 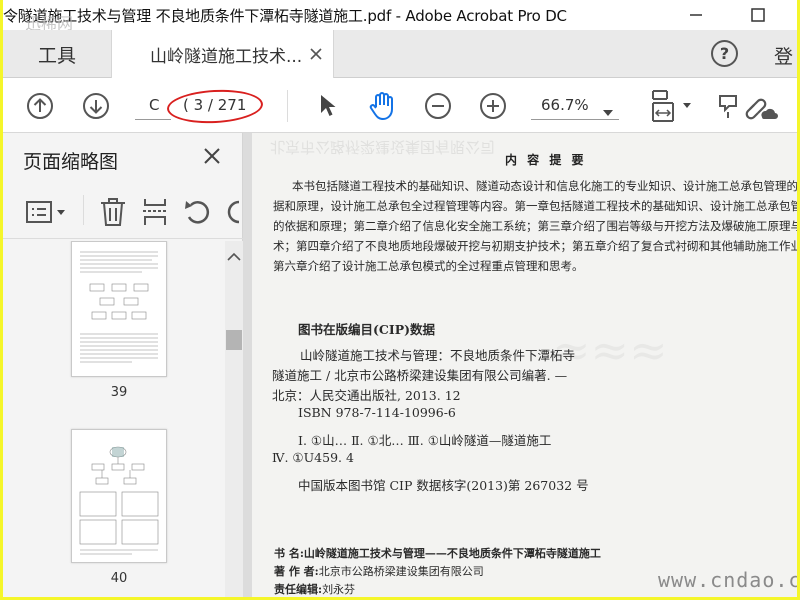 I want to click on summary-heading: 内 容 提 要, so click(x=546, y=160).